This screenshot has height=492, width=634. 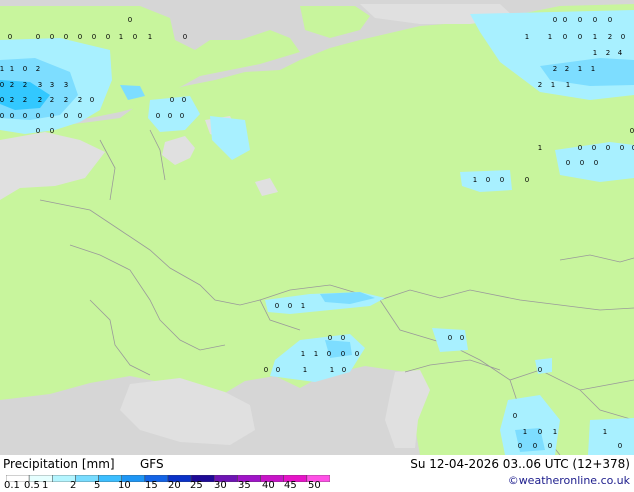 What do you see at coordinates (520, 464) in the screenshot?
I see `valid-time: Su 12-04-2026 03..06 UTC (12+378)` at bounding box center [520, 464].